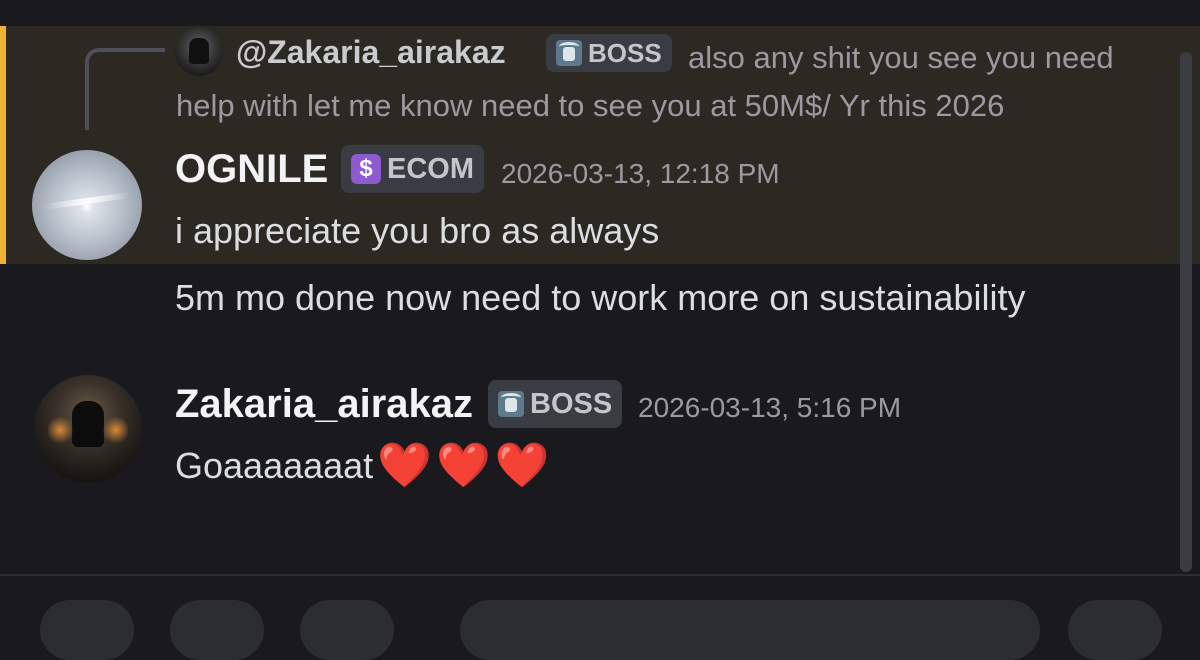 This screenshot has height=660, width=1200. I want to click on role-tag: BOSS, so click(555, 404).